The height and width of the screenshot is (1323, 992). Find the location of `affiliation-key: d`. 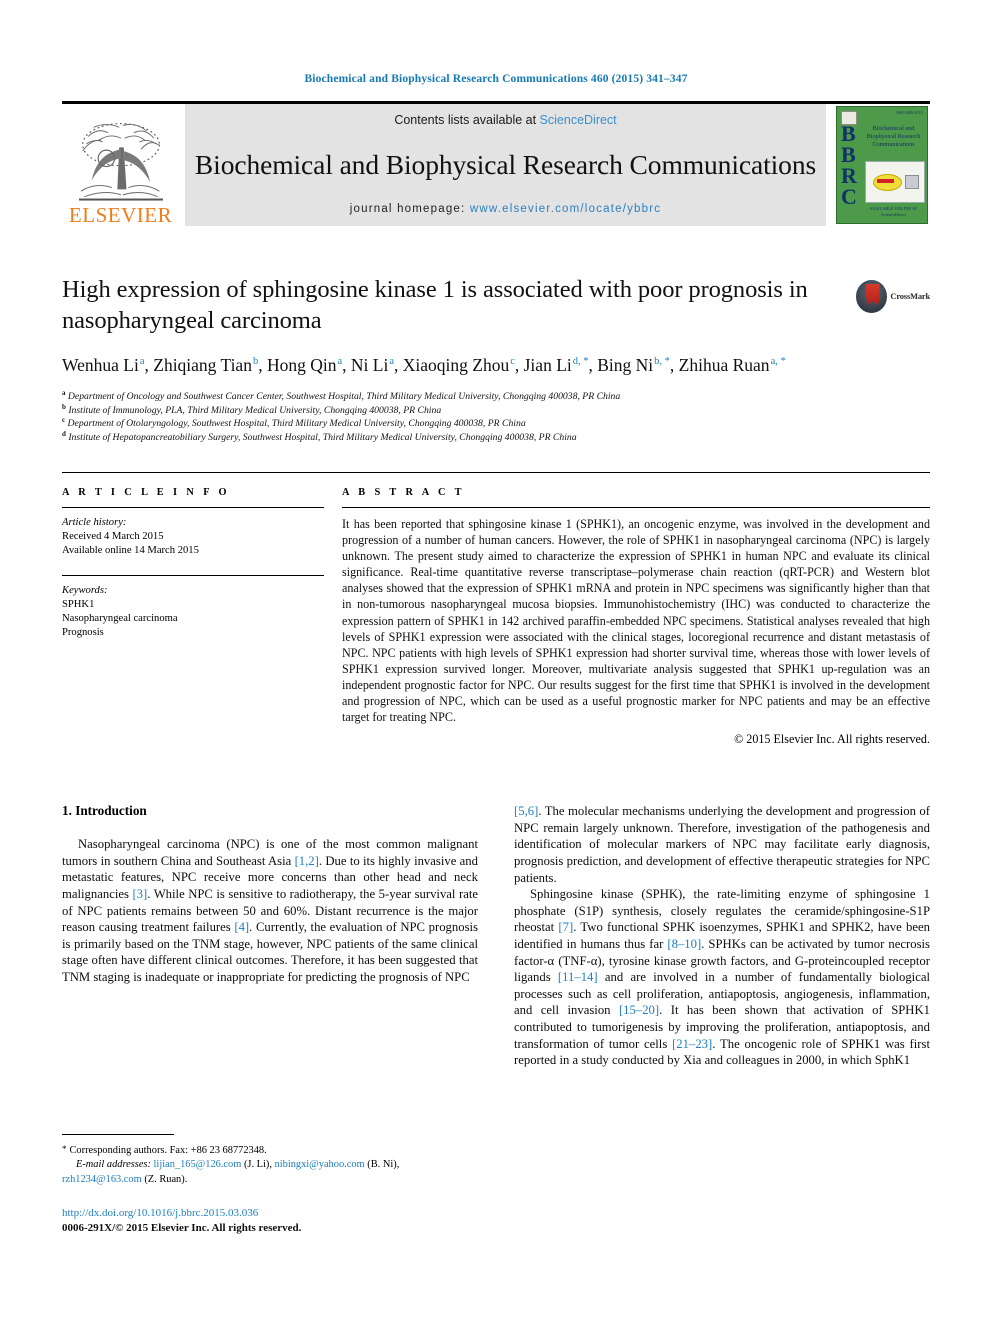

affiliation-key: d is located at coordinates (64, 433).